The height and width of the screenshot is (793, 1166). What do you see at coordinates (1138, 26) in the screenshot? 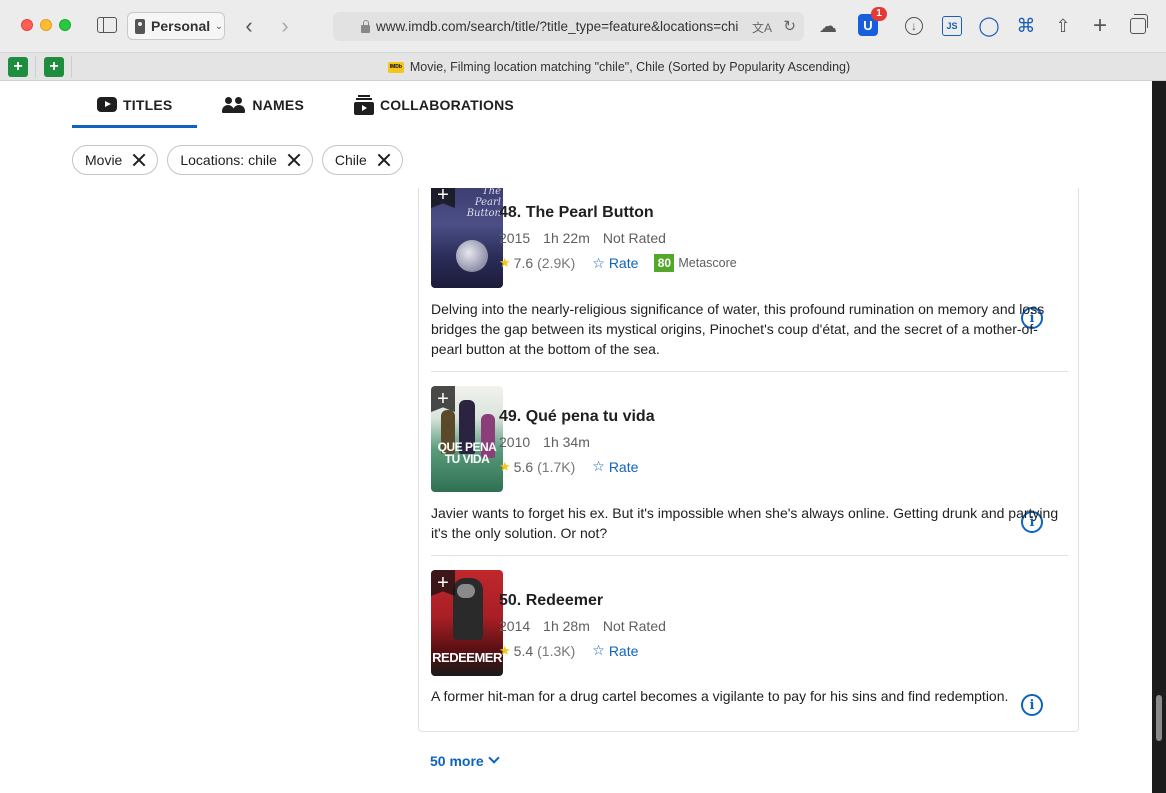
I see `tab-overview-icon` at bounding box center [1138, 26].